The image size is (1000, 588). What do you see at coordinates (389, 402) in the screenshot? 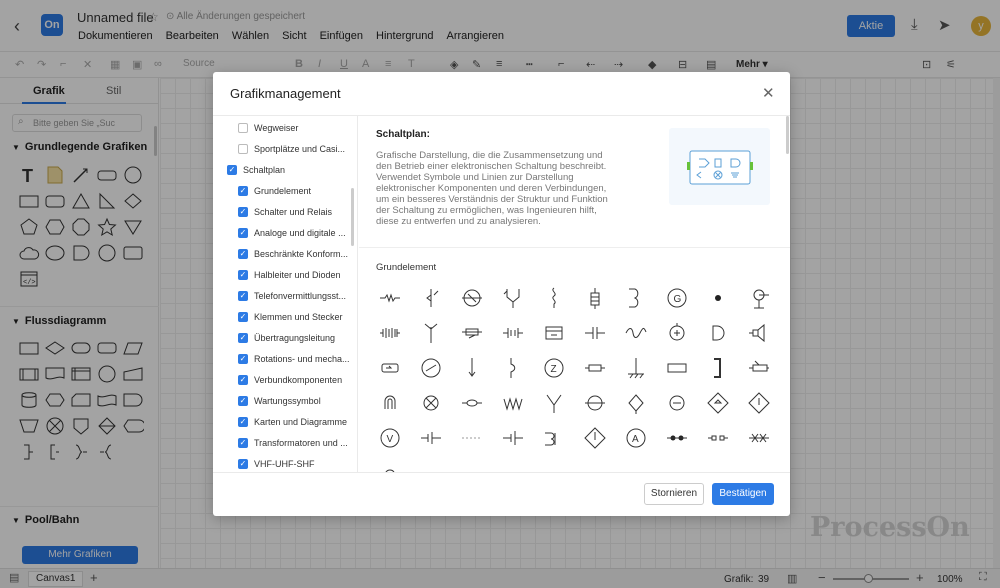
I see `magnet-symbol` at bounding box center [389, 402].